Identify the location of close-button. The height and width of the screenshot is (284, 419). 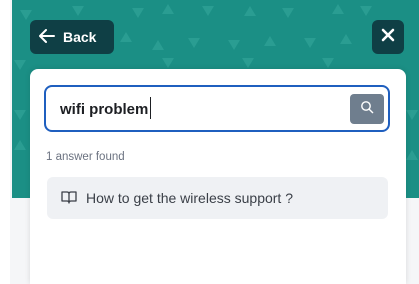
(388, 37).